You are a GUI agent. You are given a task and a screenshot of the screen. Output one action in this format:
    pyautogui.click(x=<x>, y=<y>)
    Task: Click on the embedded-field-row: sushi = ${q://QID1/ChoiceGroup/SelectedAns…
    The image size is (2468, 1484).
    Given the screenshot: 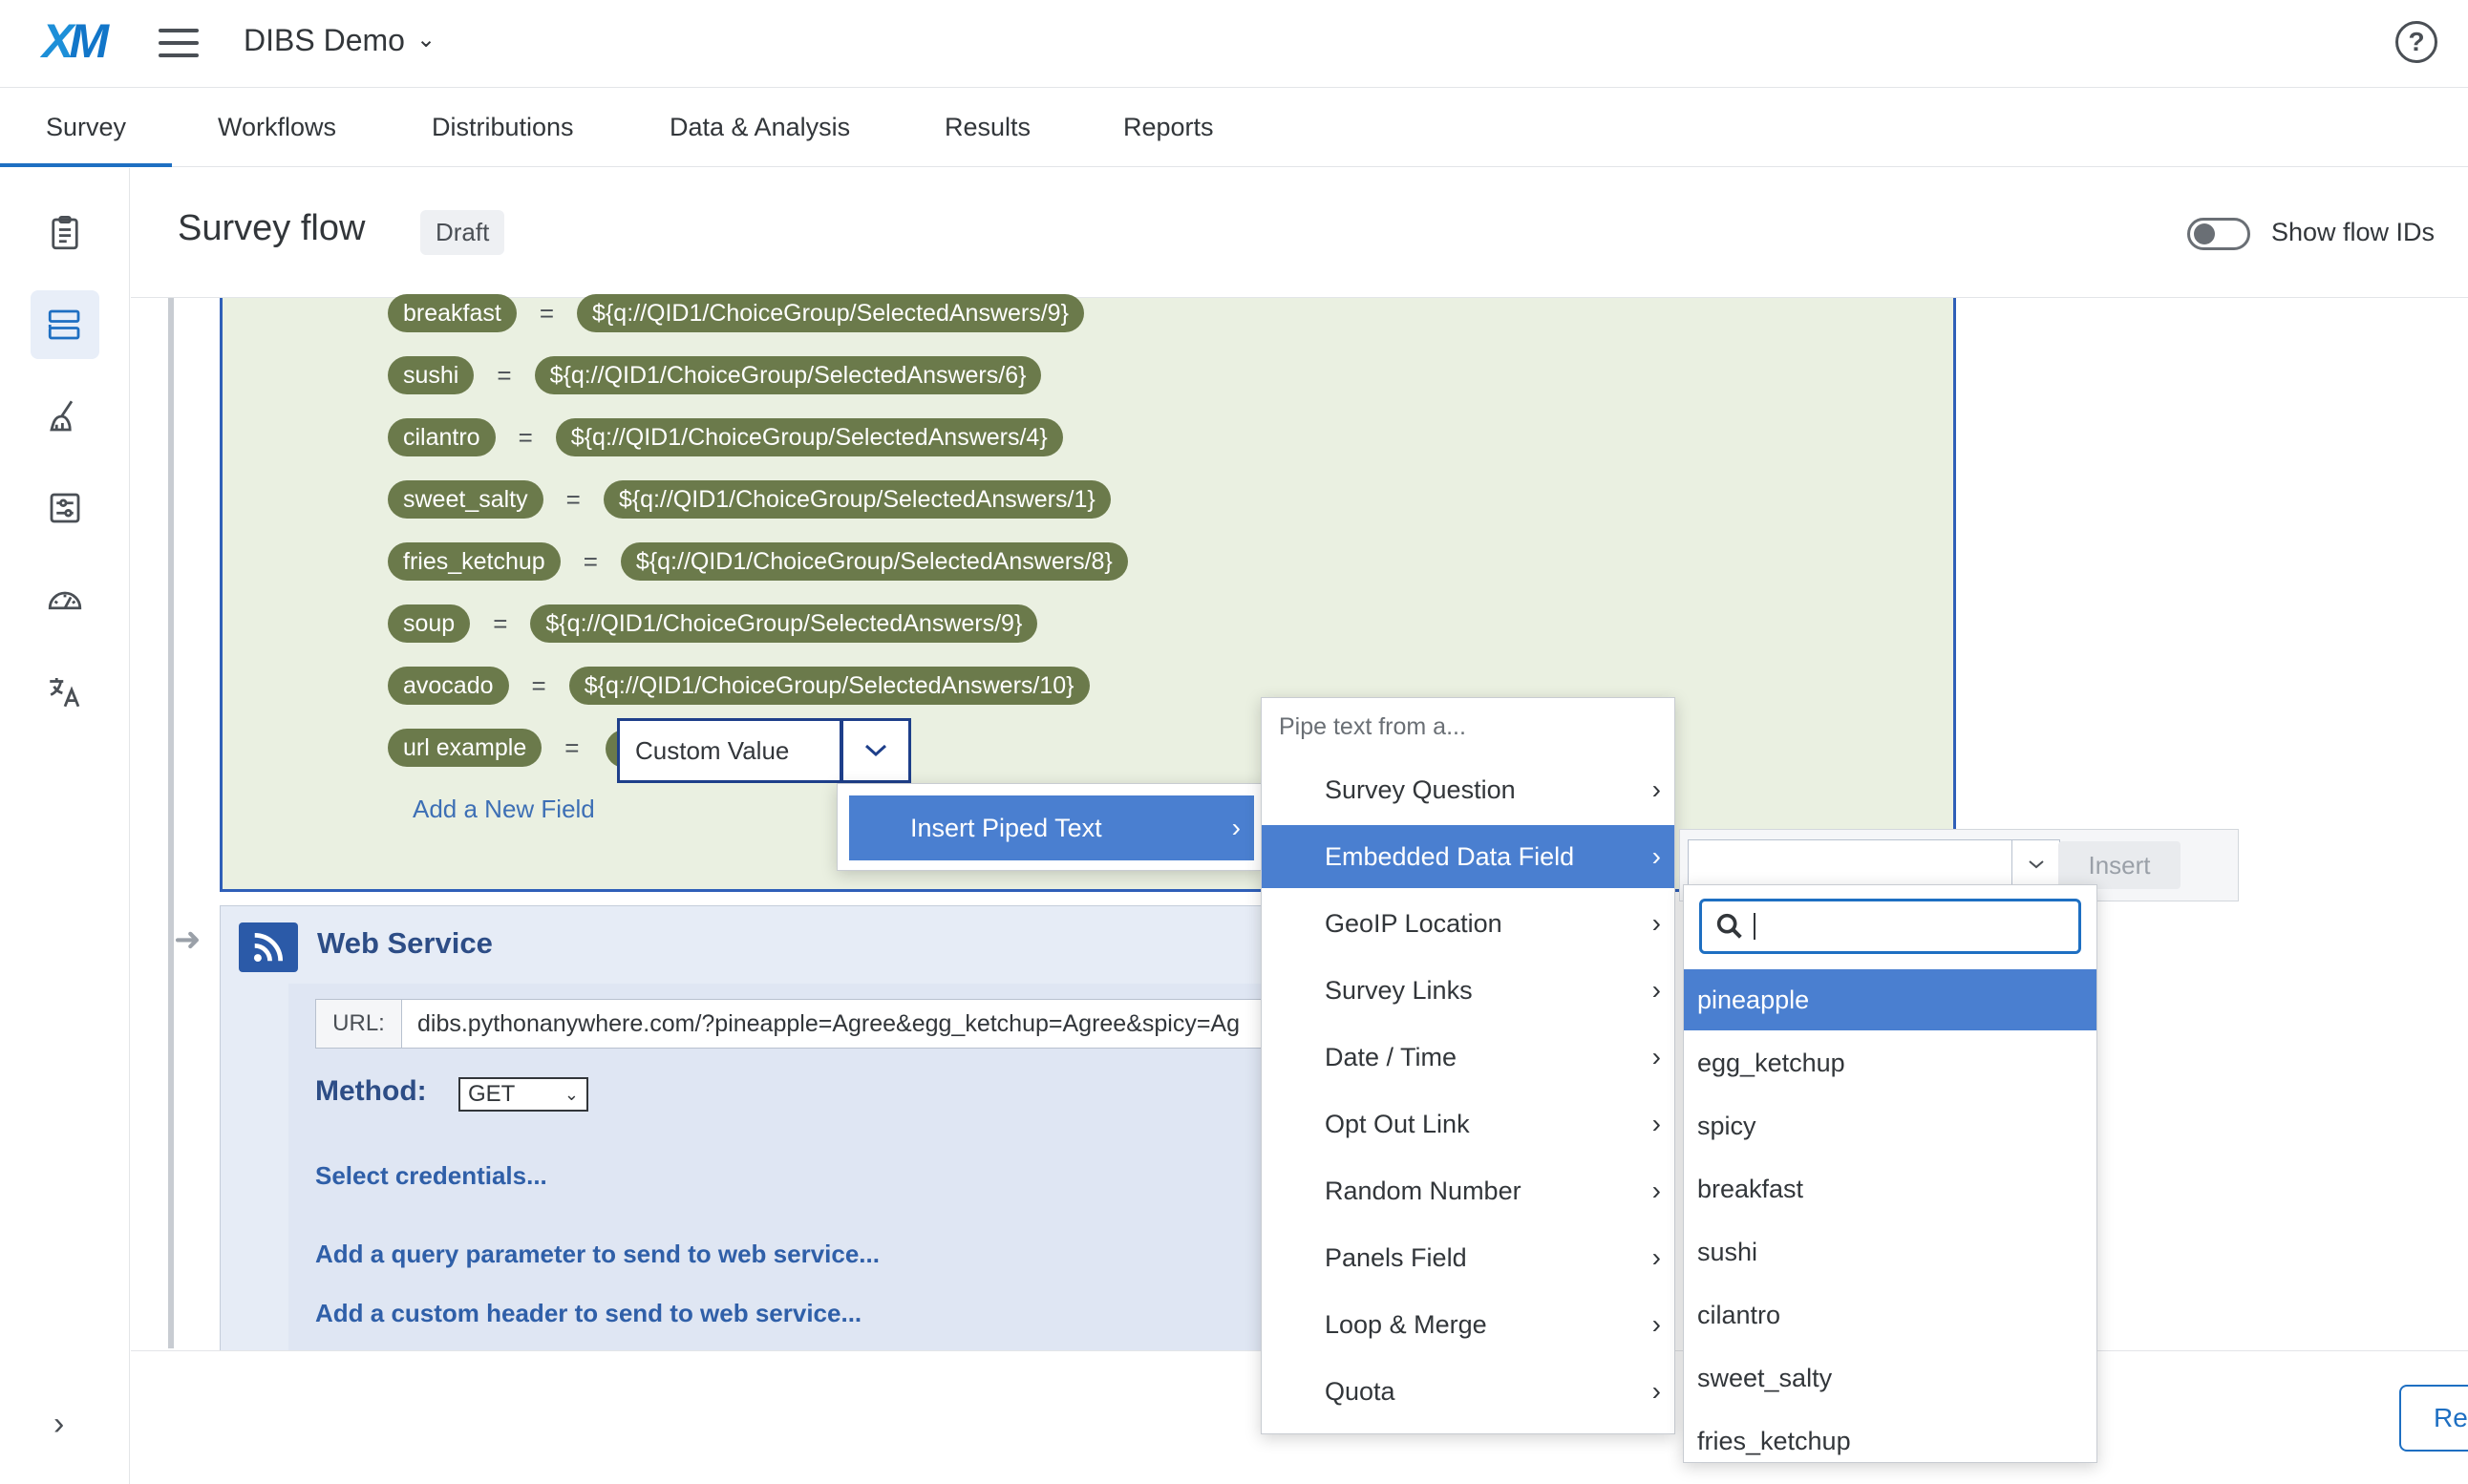 What is the action you would take?
    pyautogui.click(x=715, y=375)
    